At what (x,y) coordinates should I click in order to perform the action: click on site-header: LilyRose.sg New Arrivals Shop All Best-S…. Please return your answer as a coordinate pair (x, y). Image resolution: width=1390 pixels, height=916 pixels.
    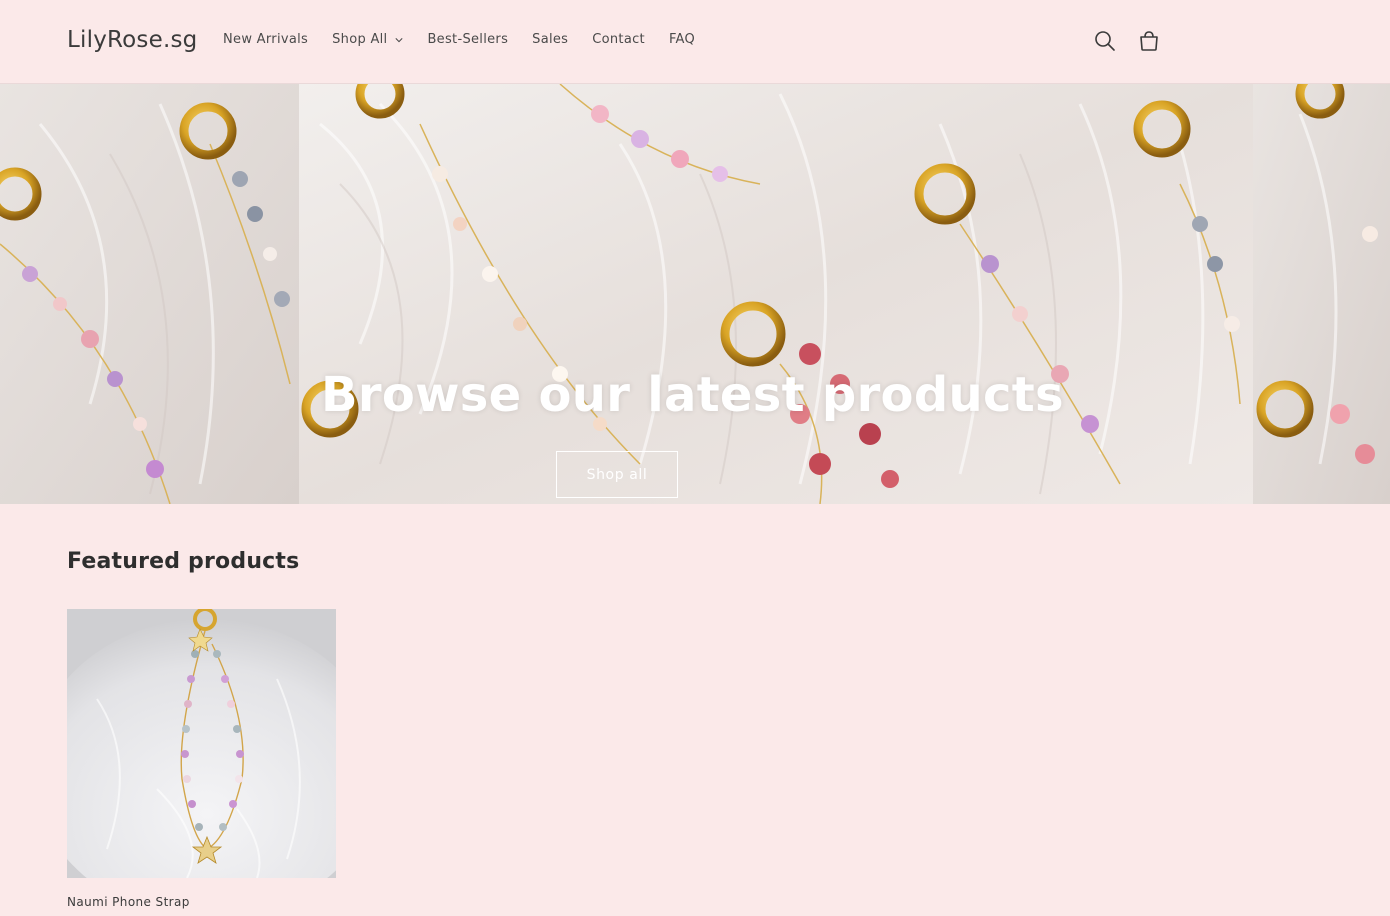
    Looking at the image, I should click on (695, 42).